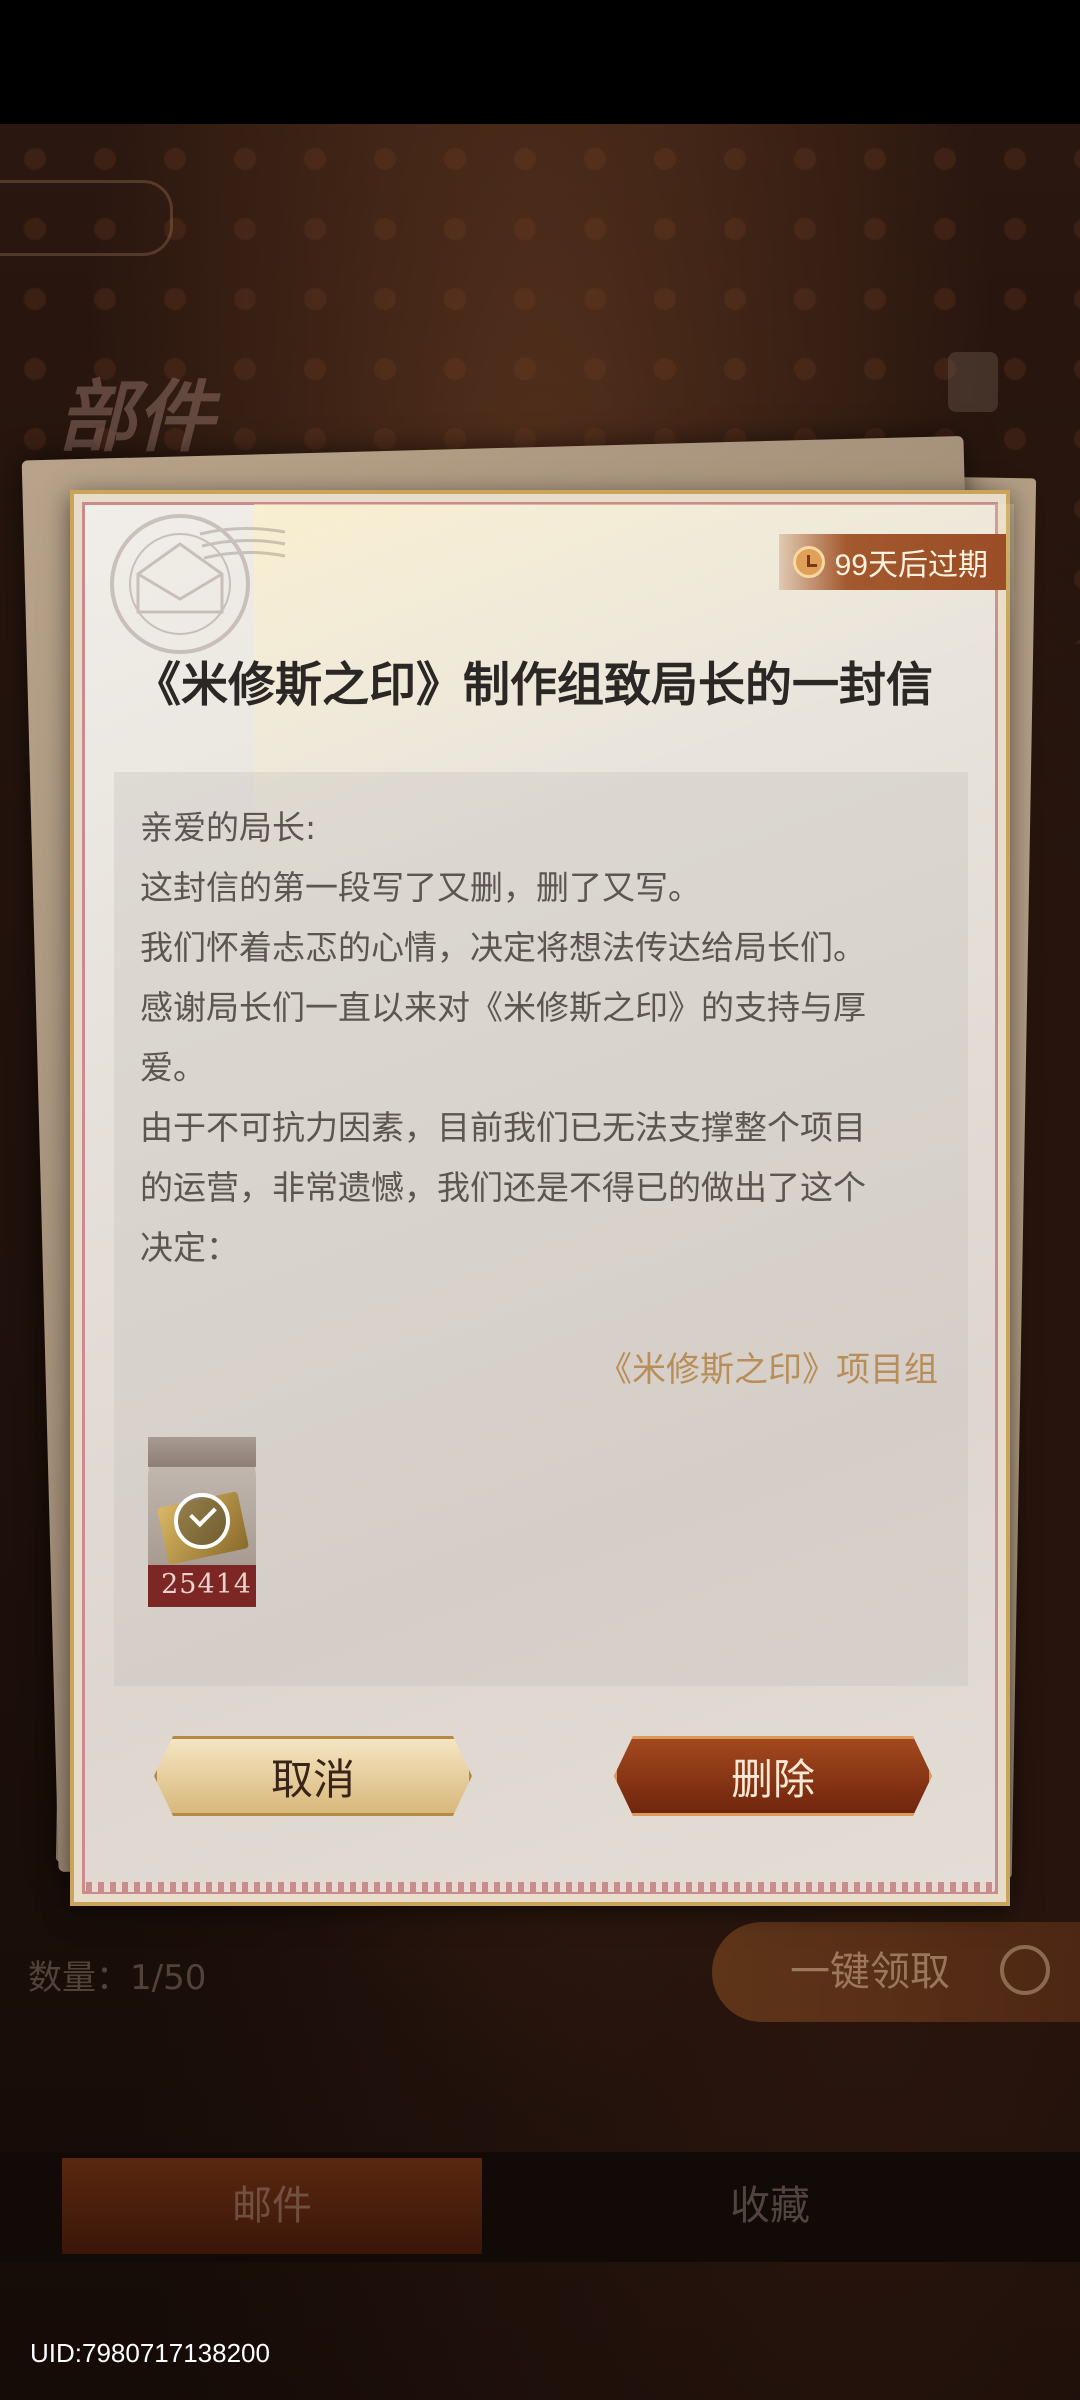 The height and width of the screenshot is (2400, 1080). I want to click on gear-icon, so click(1025, 1970).